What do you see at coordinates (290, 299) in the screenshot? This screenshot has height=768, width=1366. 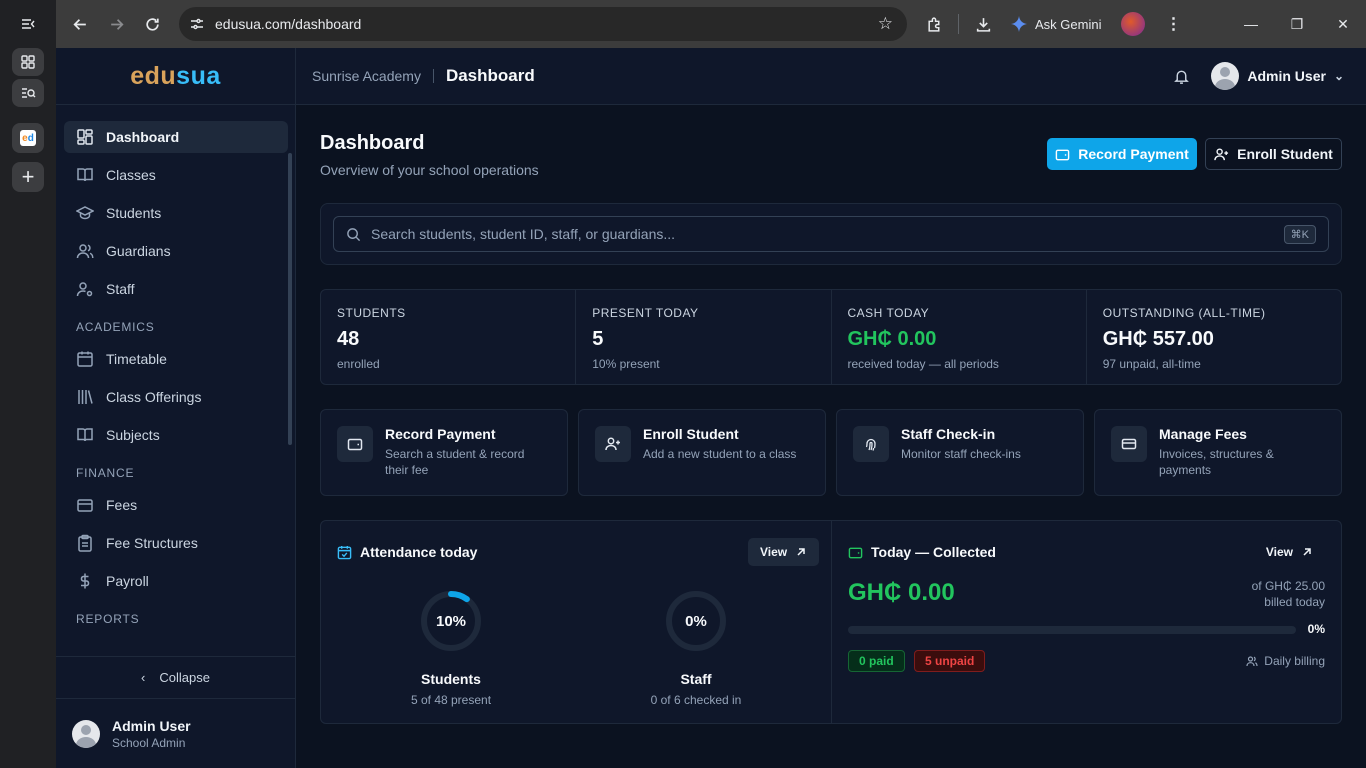 I see `sidebar-scrollbar` at bounding box center [290, 299].